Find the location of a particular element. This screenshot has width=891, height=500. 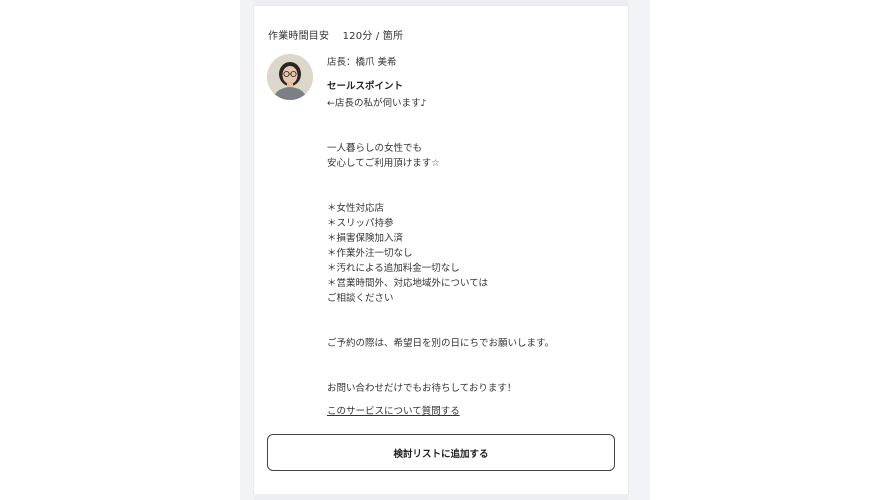

ask-question-link: このサービスについて質問する is located at coordinates (393, 410).